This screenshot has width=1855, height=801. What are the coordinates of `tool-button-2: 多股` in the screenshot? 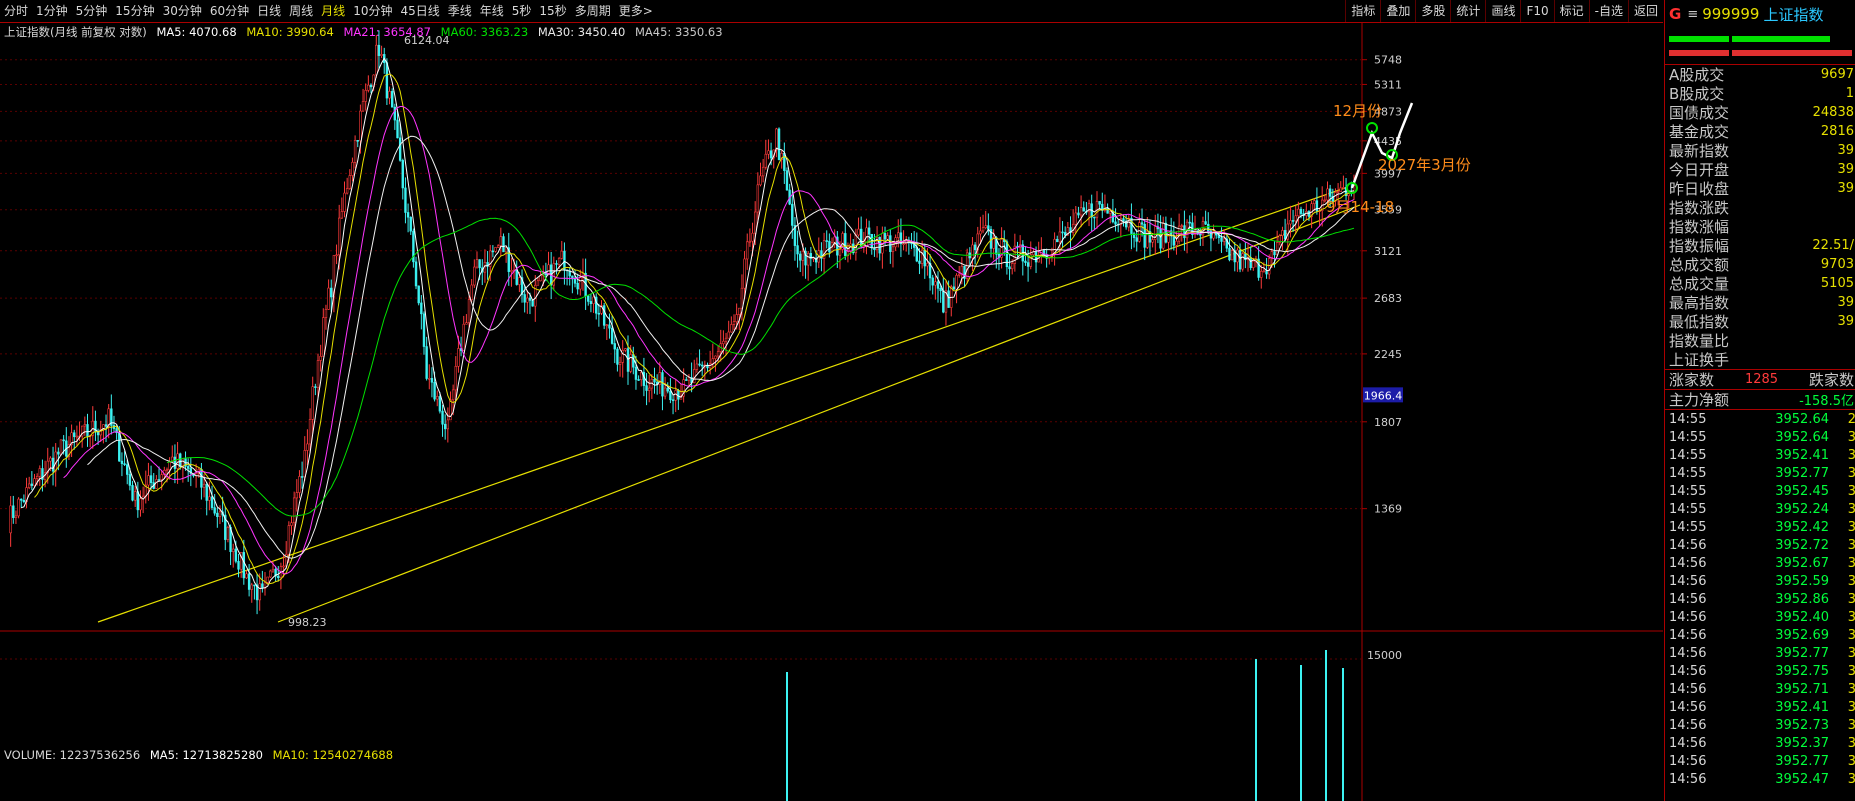 It's located at (1432, 11).